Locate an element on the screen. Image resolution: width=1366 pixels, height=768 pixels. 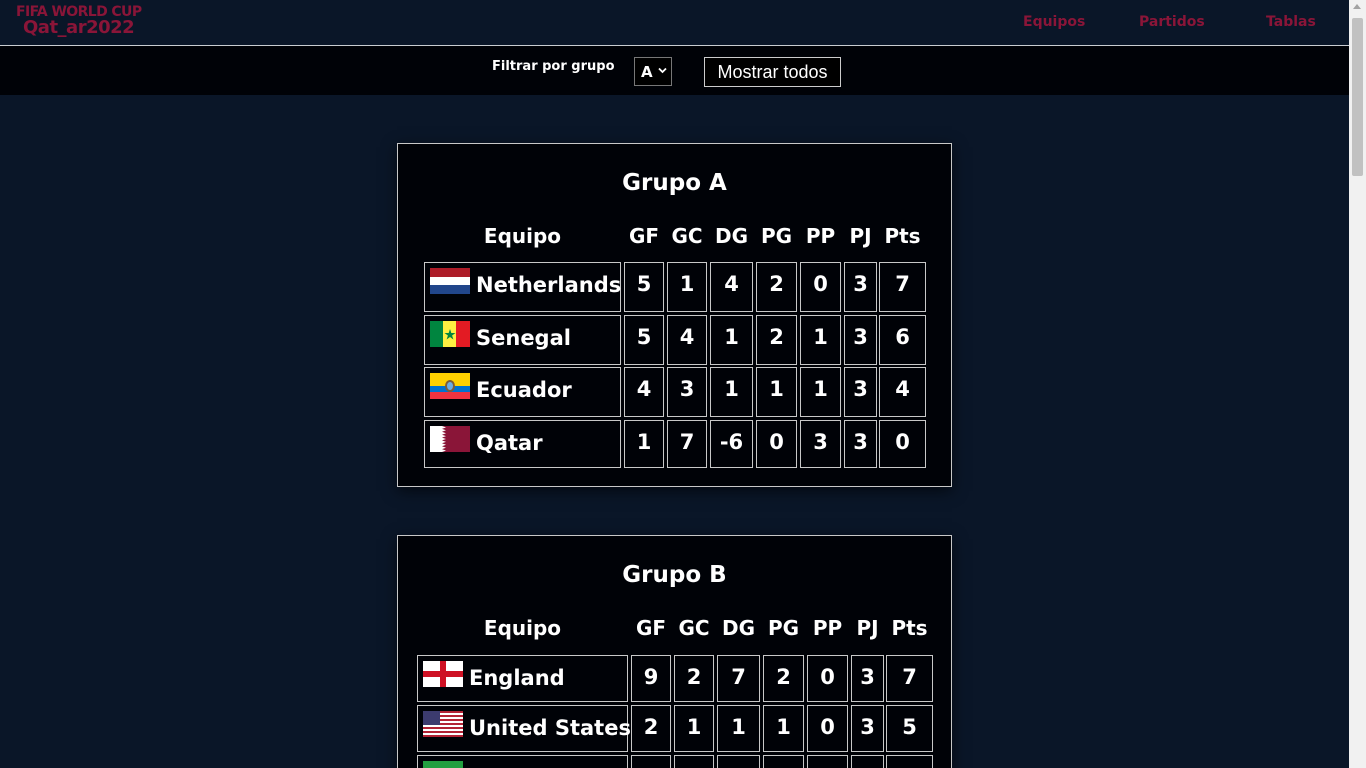
stat-pts: 0 is located at coordinates (902, 444).